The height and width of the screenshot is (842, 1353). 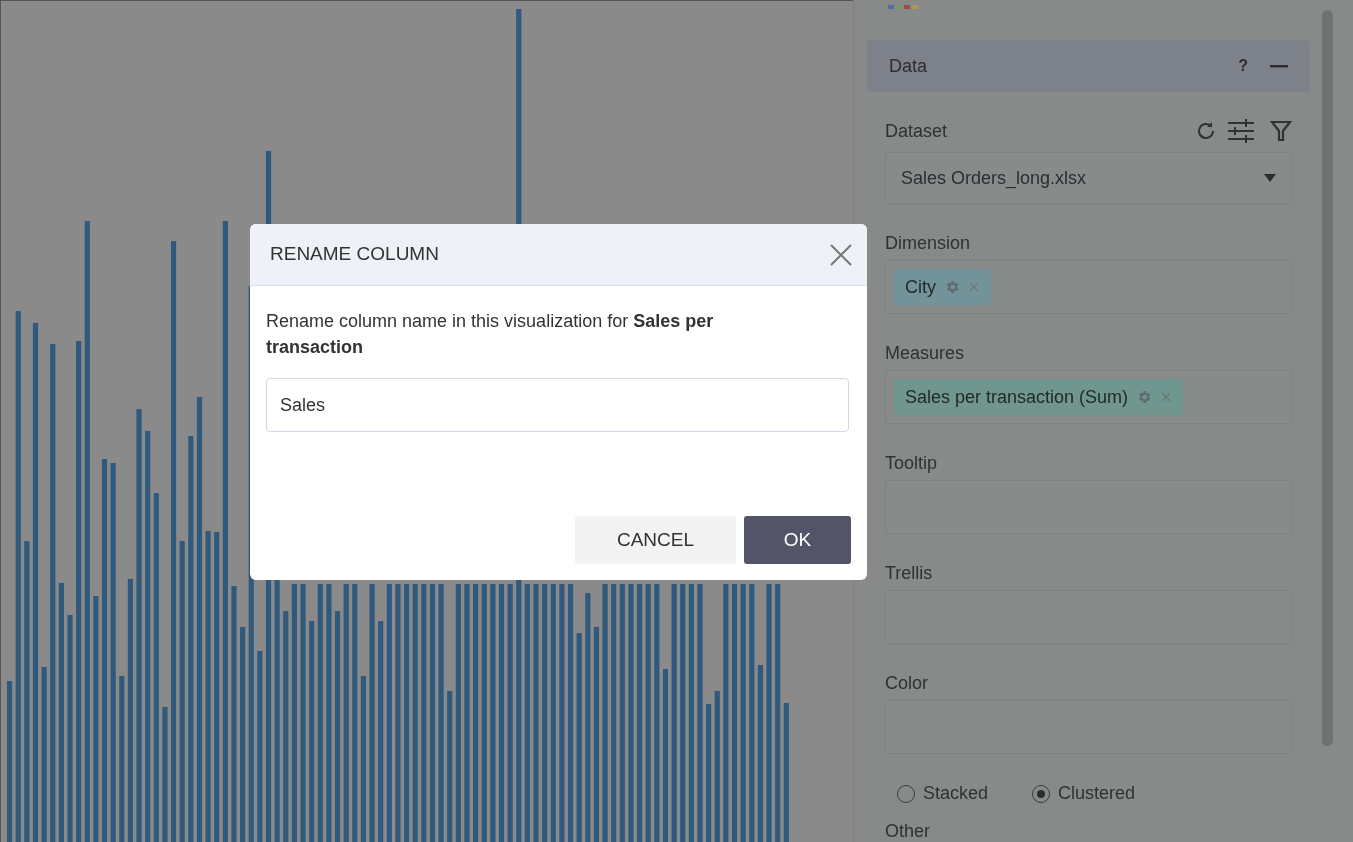 What do you see at coordinates (909, 66) in the screenshot?
I see `section-title: Data` at bounding box center [909, 66].